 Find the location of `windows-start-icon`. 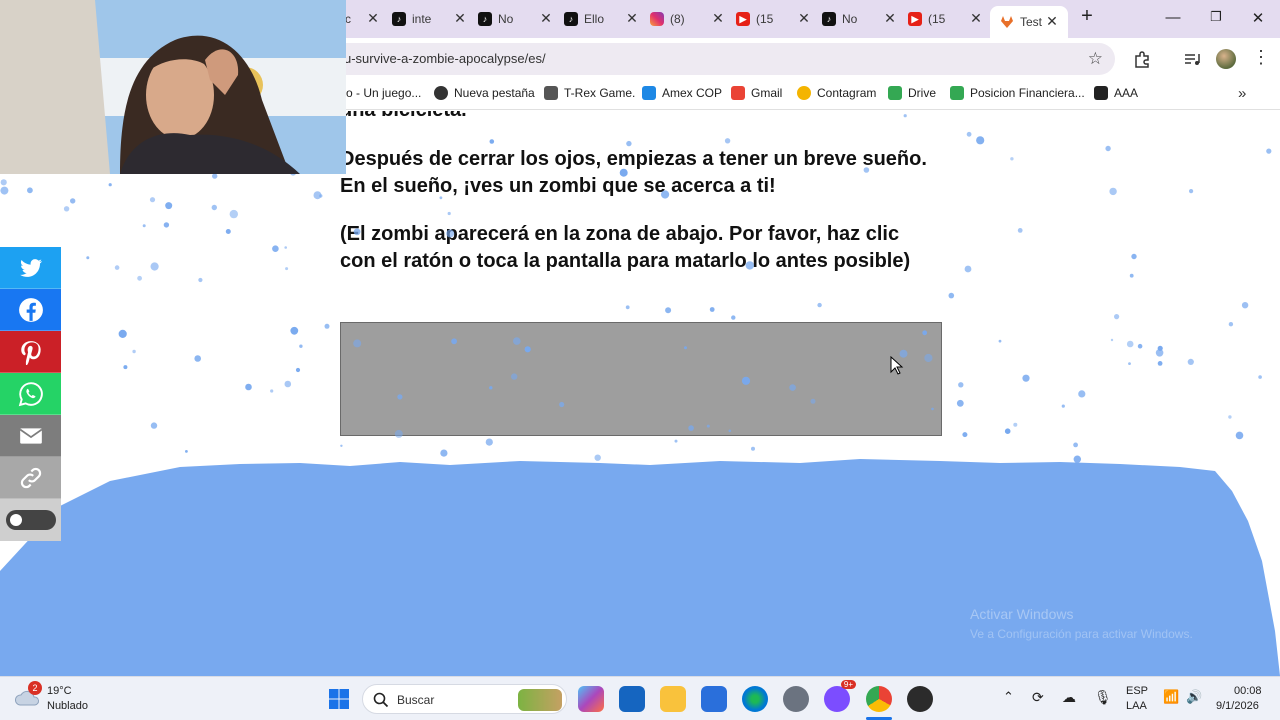

windows-start-icon is located at coordinates (339, 699).